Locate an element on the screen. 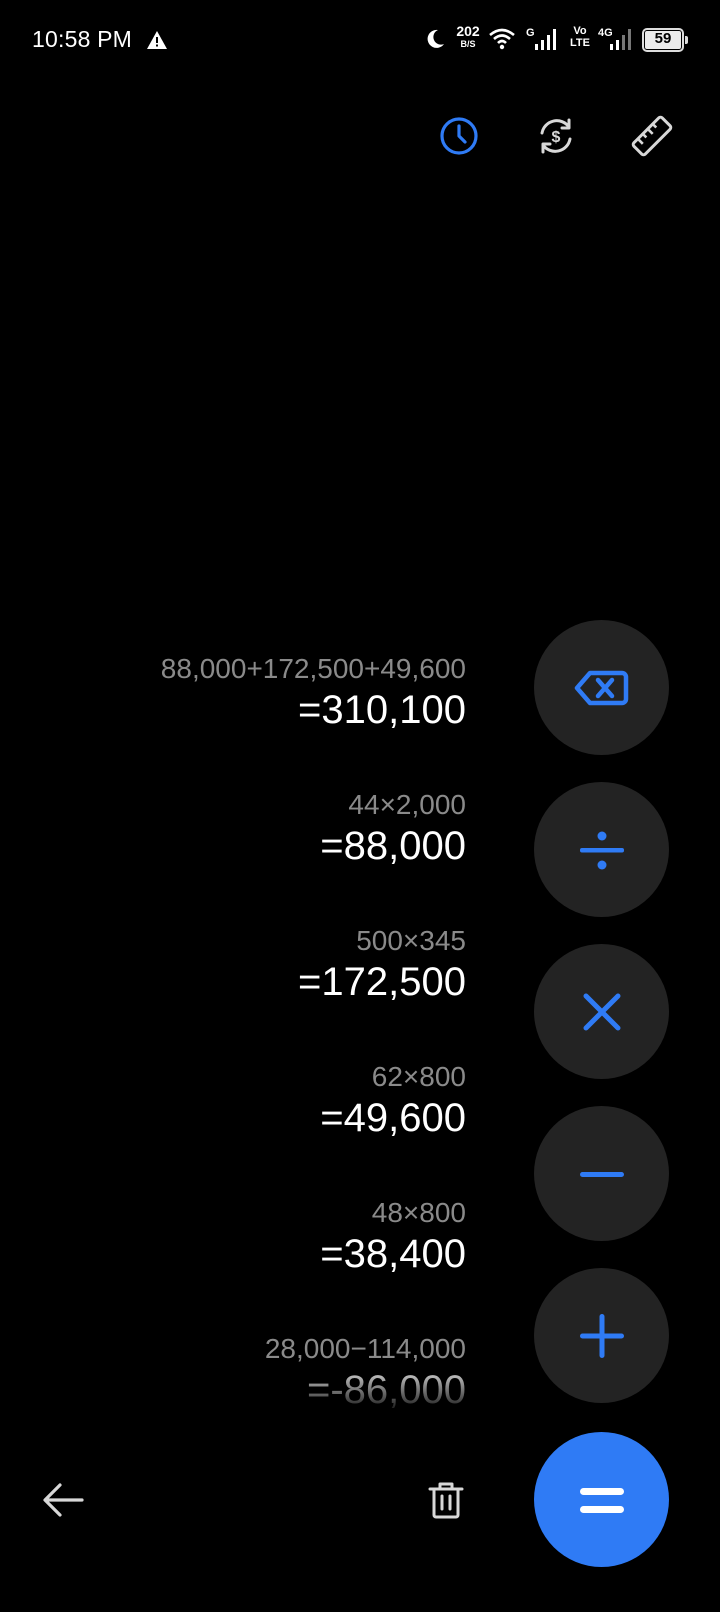  equals-icon is located at coordinates (601, 1500).